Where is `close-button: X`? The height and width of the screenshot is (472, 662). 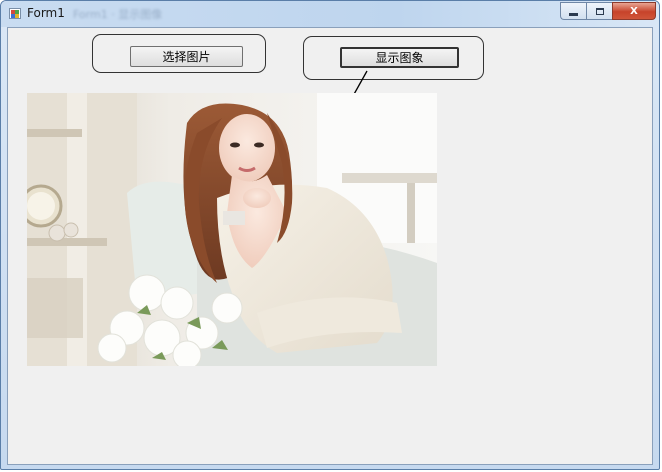
close-button: X is located at coordinates (634, 11).